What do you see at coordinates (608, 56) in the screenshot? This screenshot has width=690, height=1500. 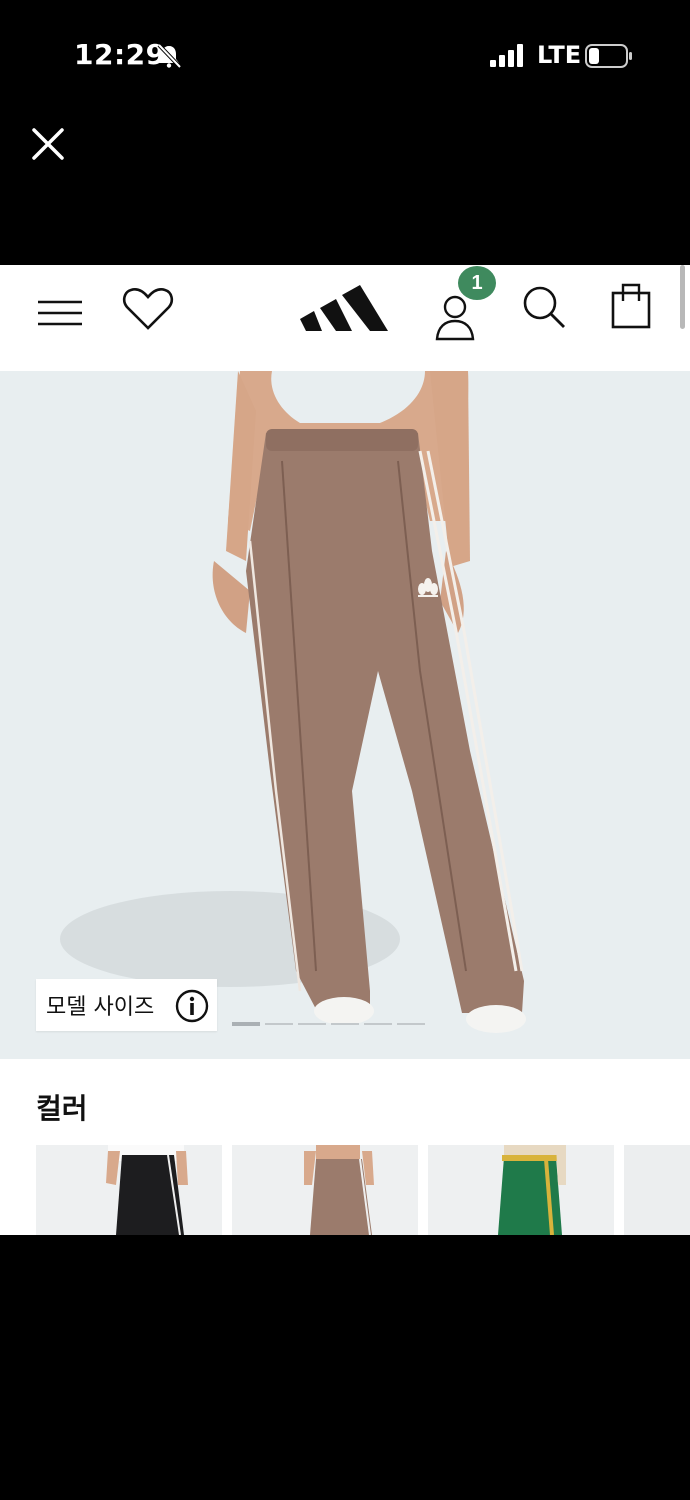 I see `battery-icon` at bounding box center [608, 56].